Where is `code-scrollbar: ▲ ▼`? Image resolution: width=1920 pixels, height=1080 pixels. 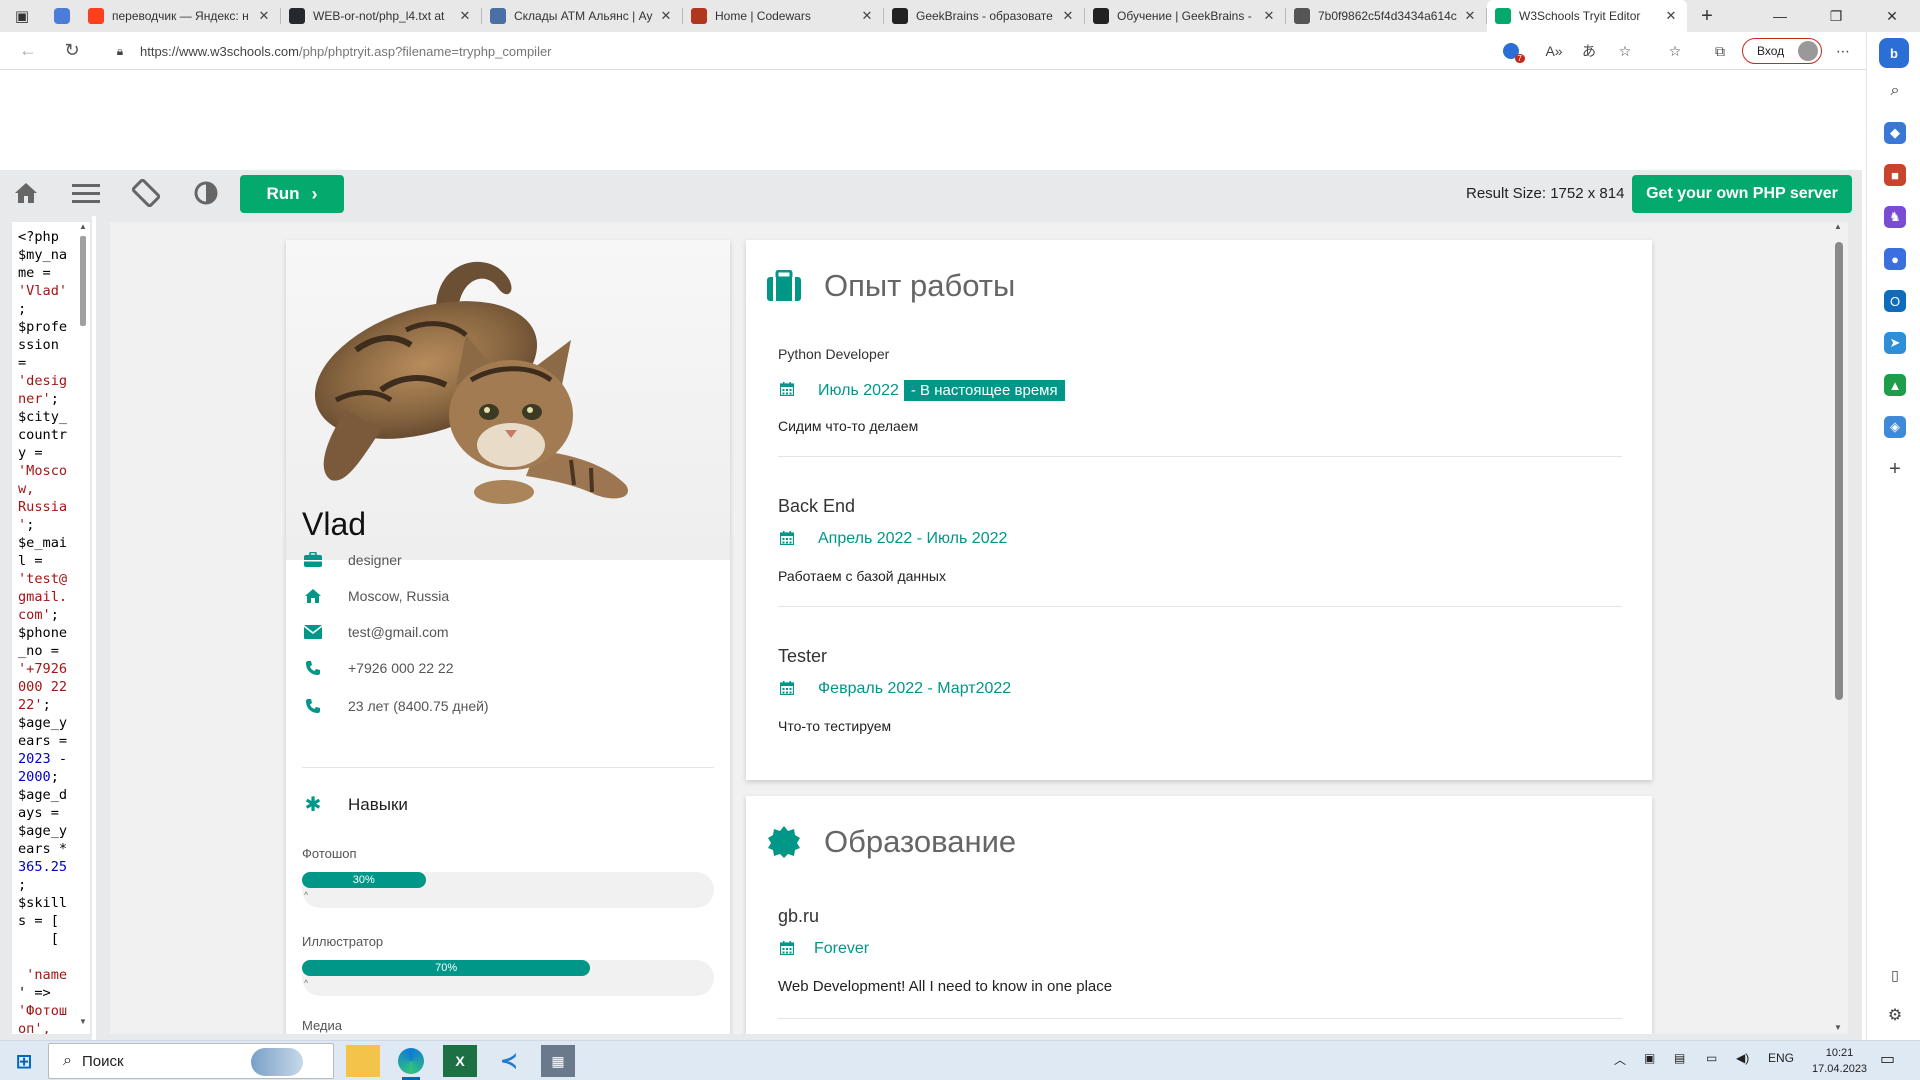 code-scrollbar: ▲ ▼ is located at coordinates (83, 624).